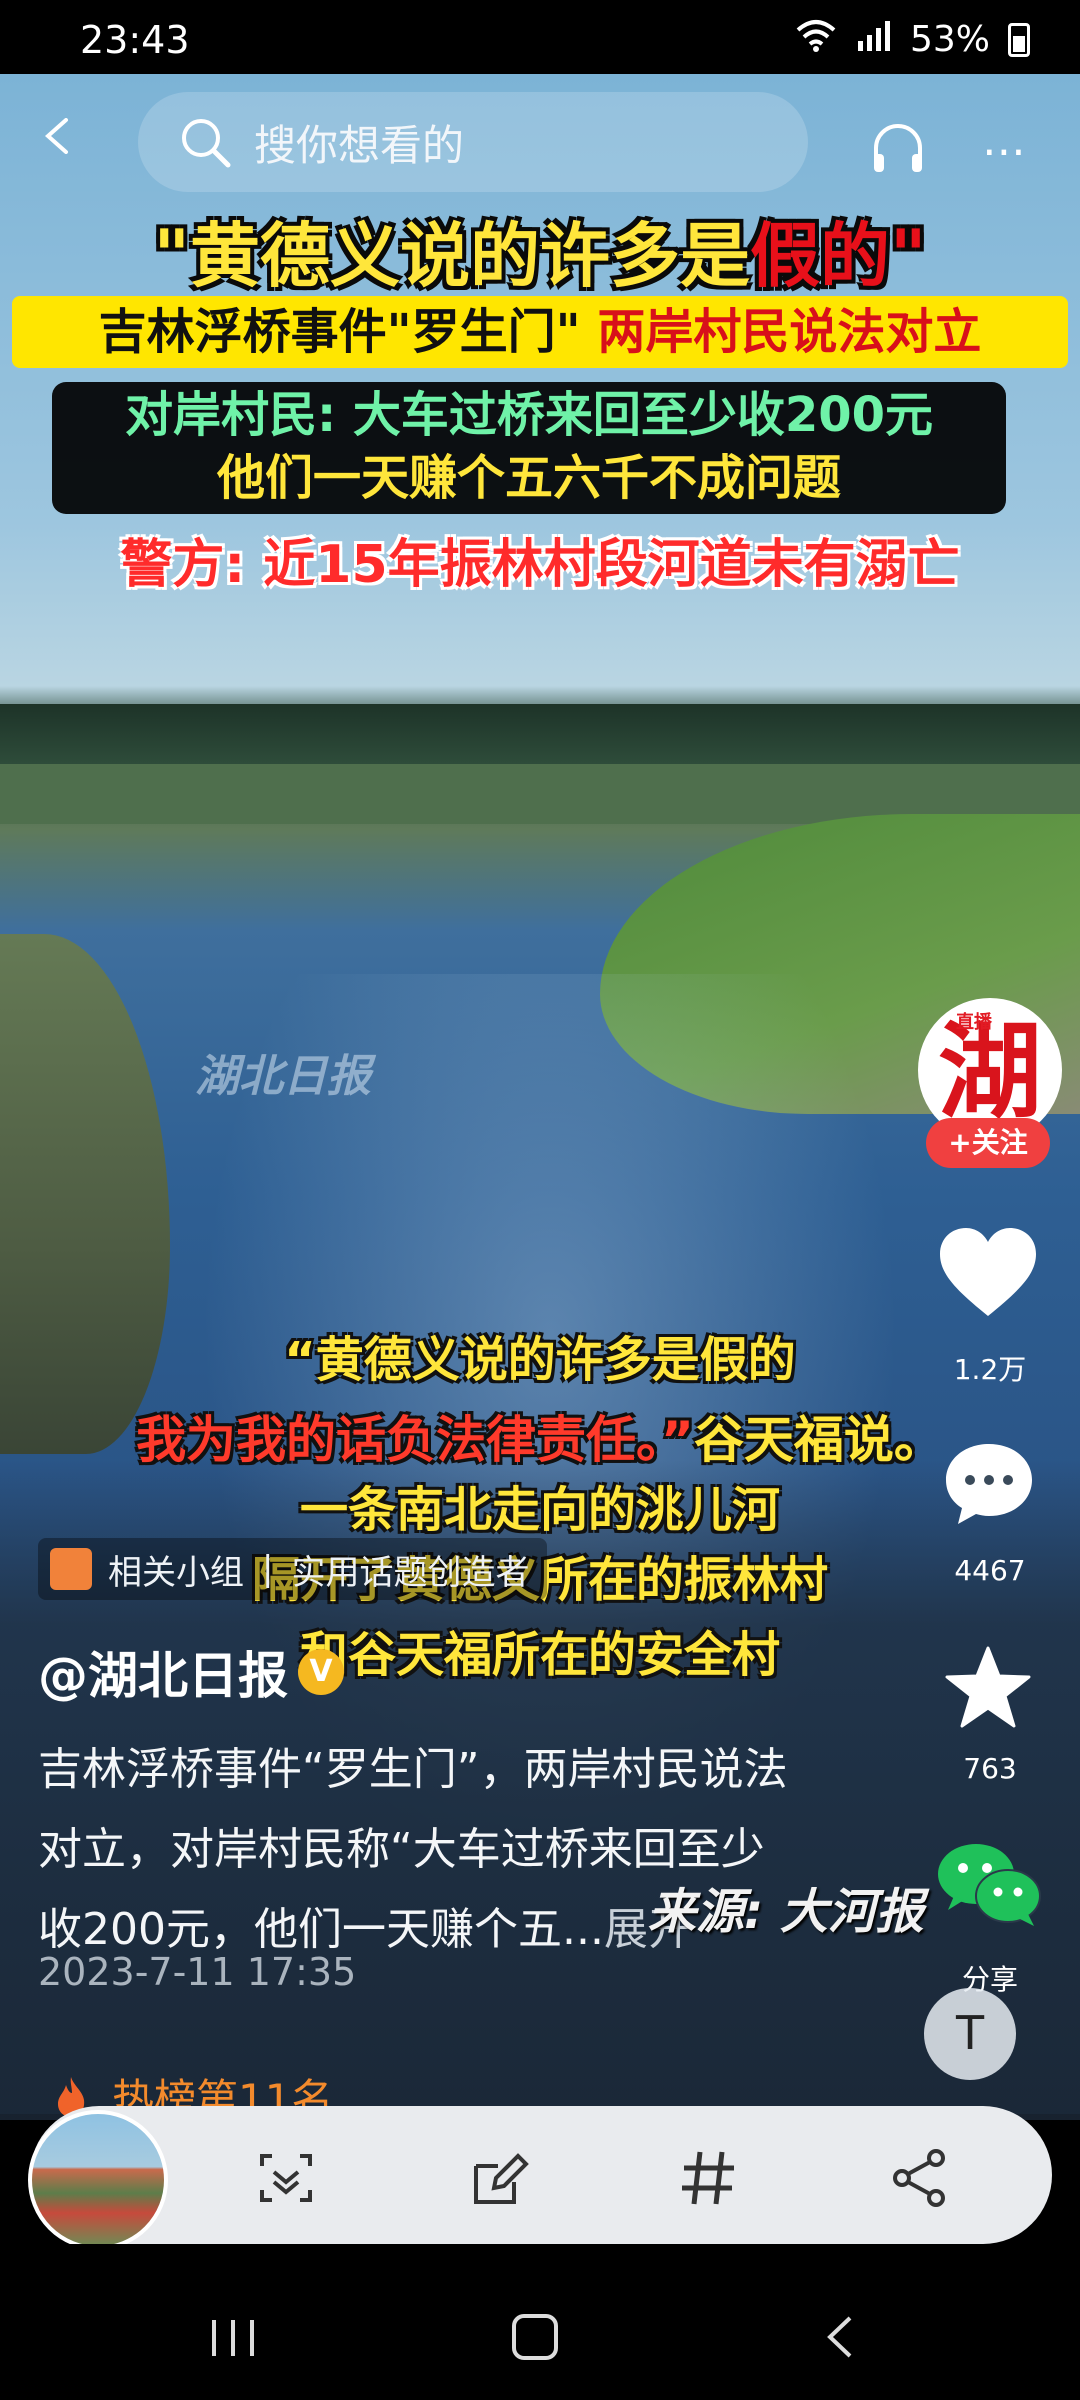 The image size is (1080, 2400). I want to click on search-icon, so click(206, 143).